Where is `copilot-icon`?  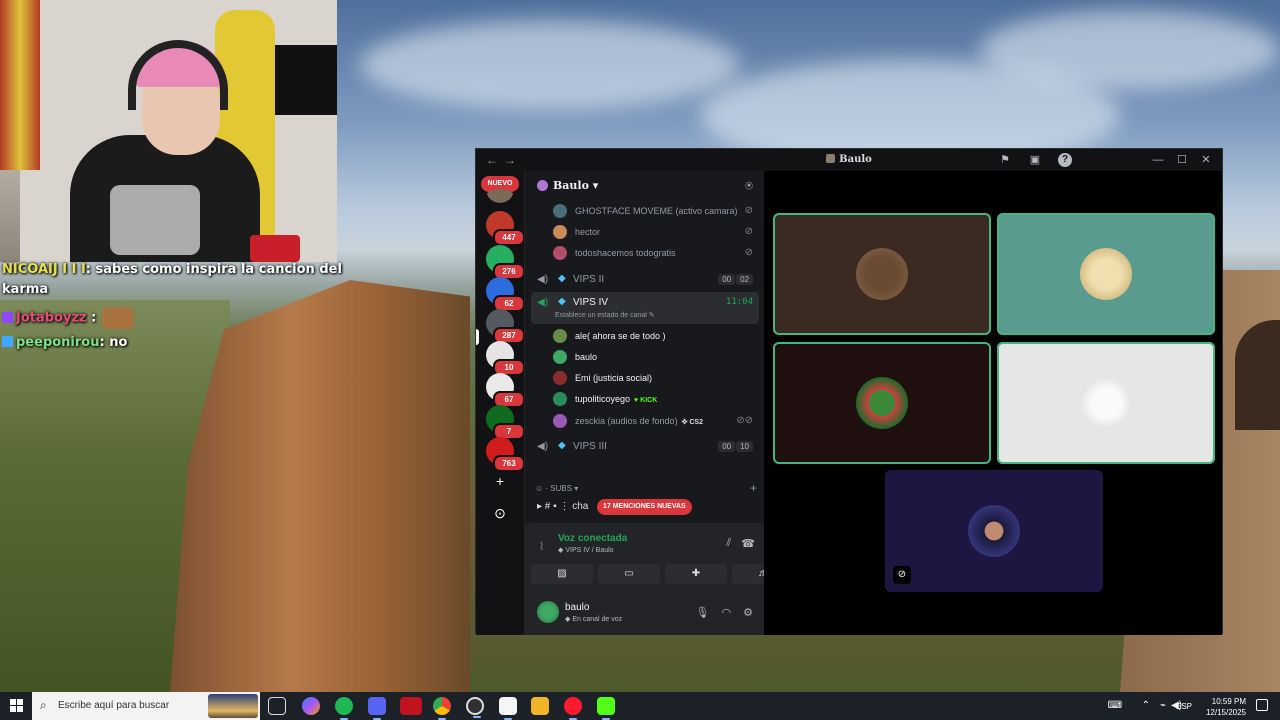 copilot-icon is located at coordinates (311, 706).